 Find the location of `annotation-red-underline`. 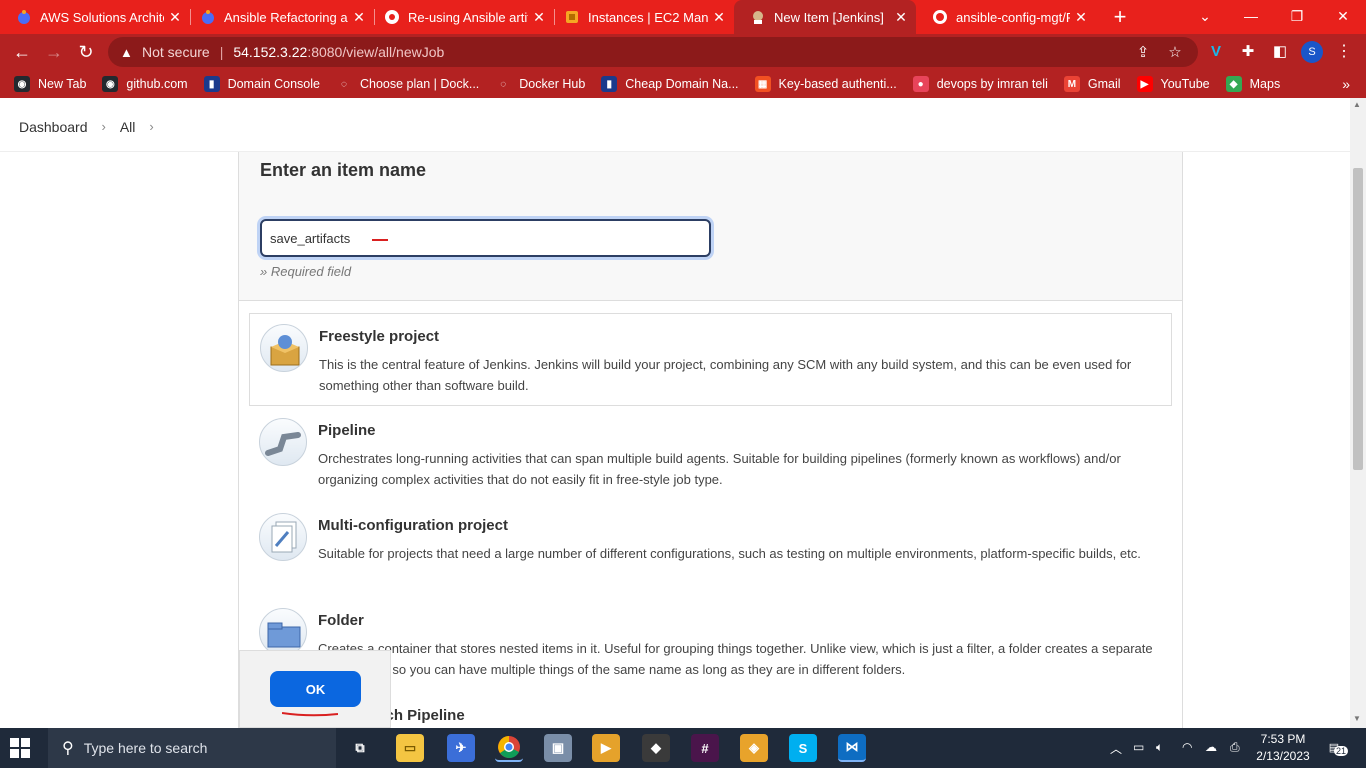

annotation-red-underline is located at coordinates (310, 714).